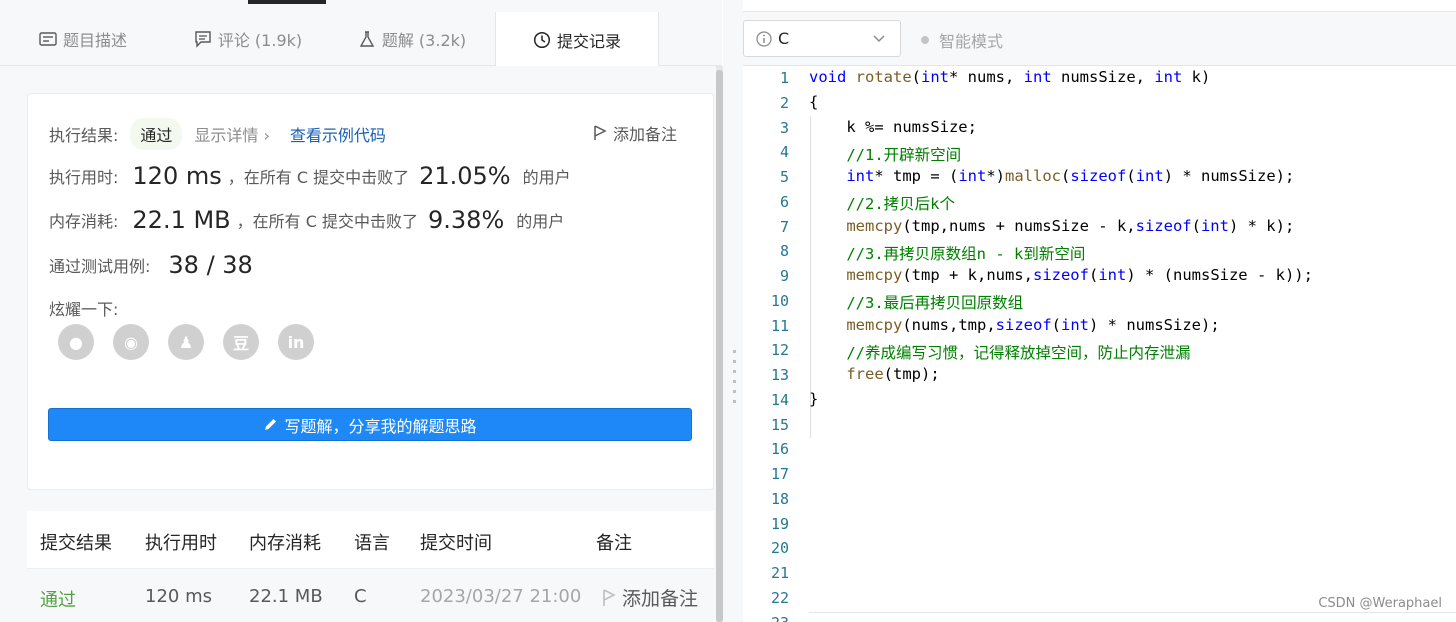  What do you see at coordinates (76, 543) in the screenshot?
I see `header-result: 提交结果` at bounding box center [76, 543].